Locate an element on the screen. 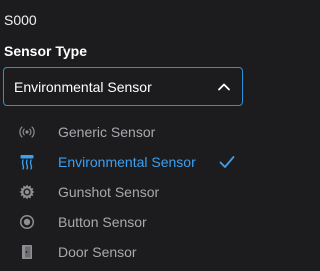  option-label: Environmental Sensor is located at coordinates (127, 162).